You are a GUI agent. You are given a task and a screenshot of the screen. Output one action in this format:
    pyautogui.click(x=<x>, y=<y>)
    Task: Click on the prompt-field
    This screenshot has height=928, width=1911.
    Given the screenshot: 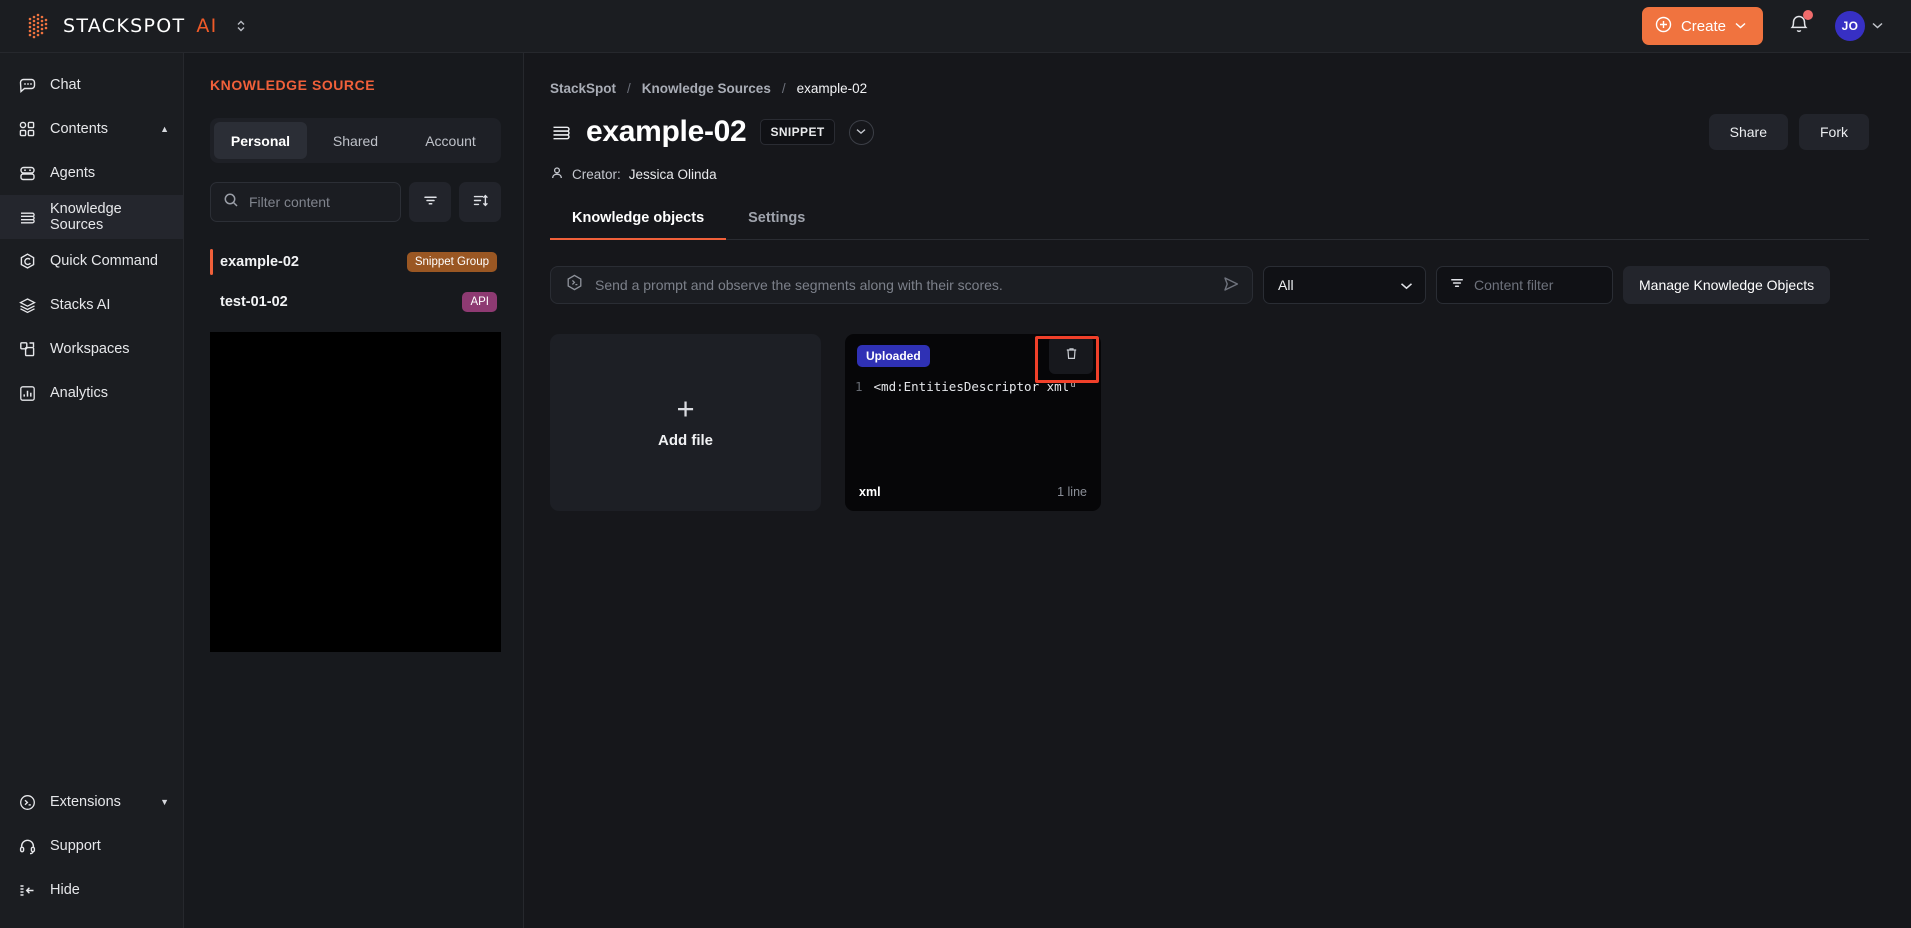 What is the action you would take?
    pyautogui.click(x=901, y=285)
    